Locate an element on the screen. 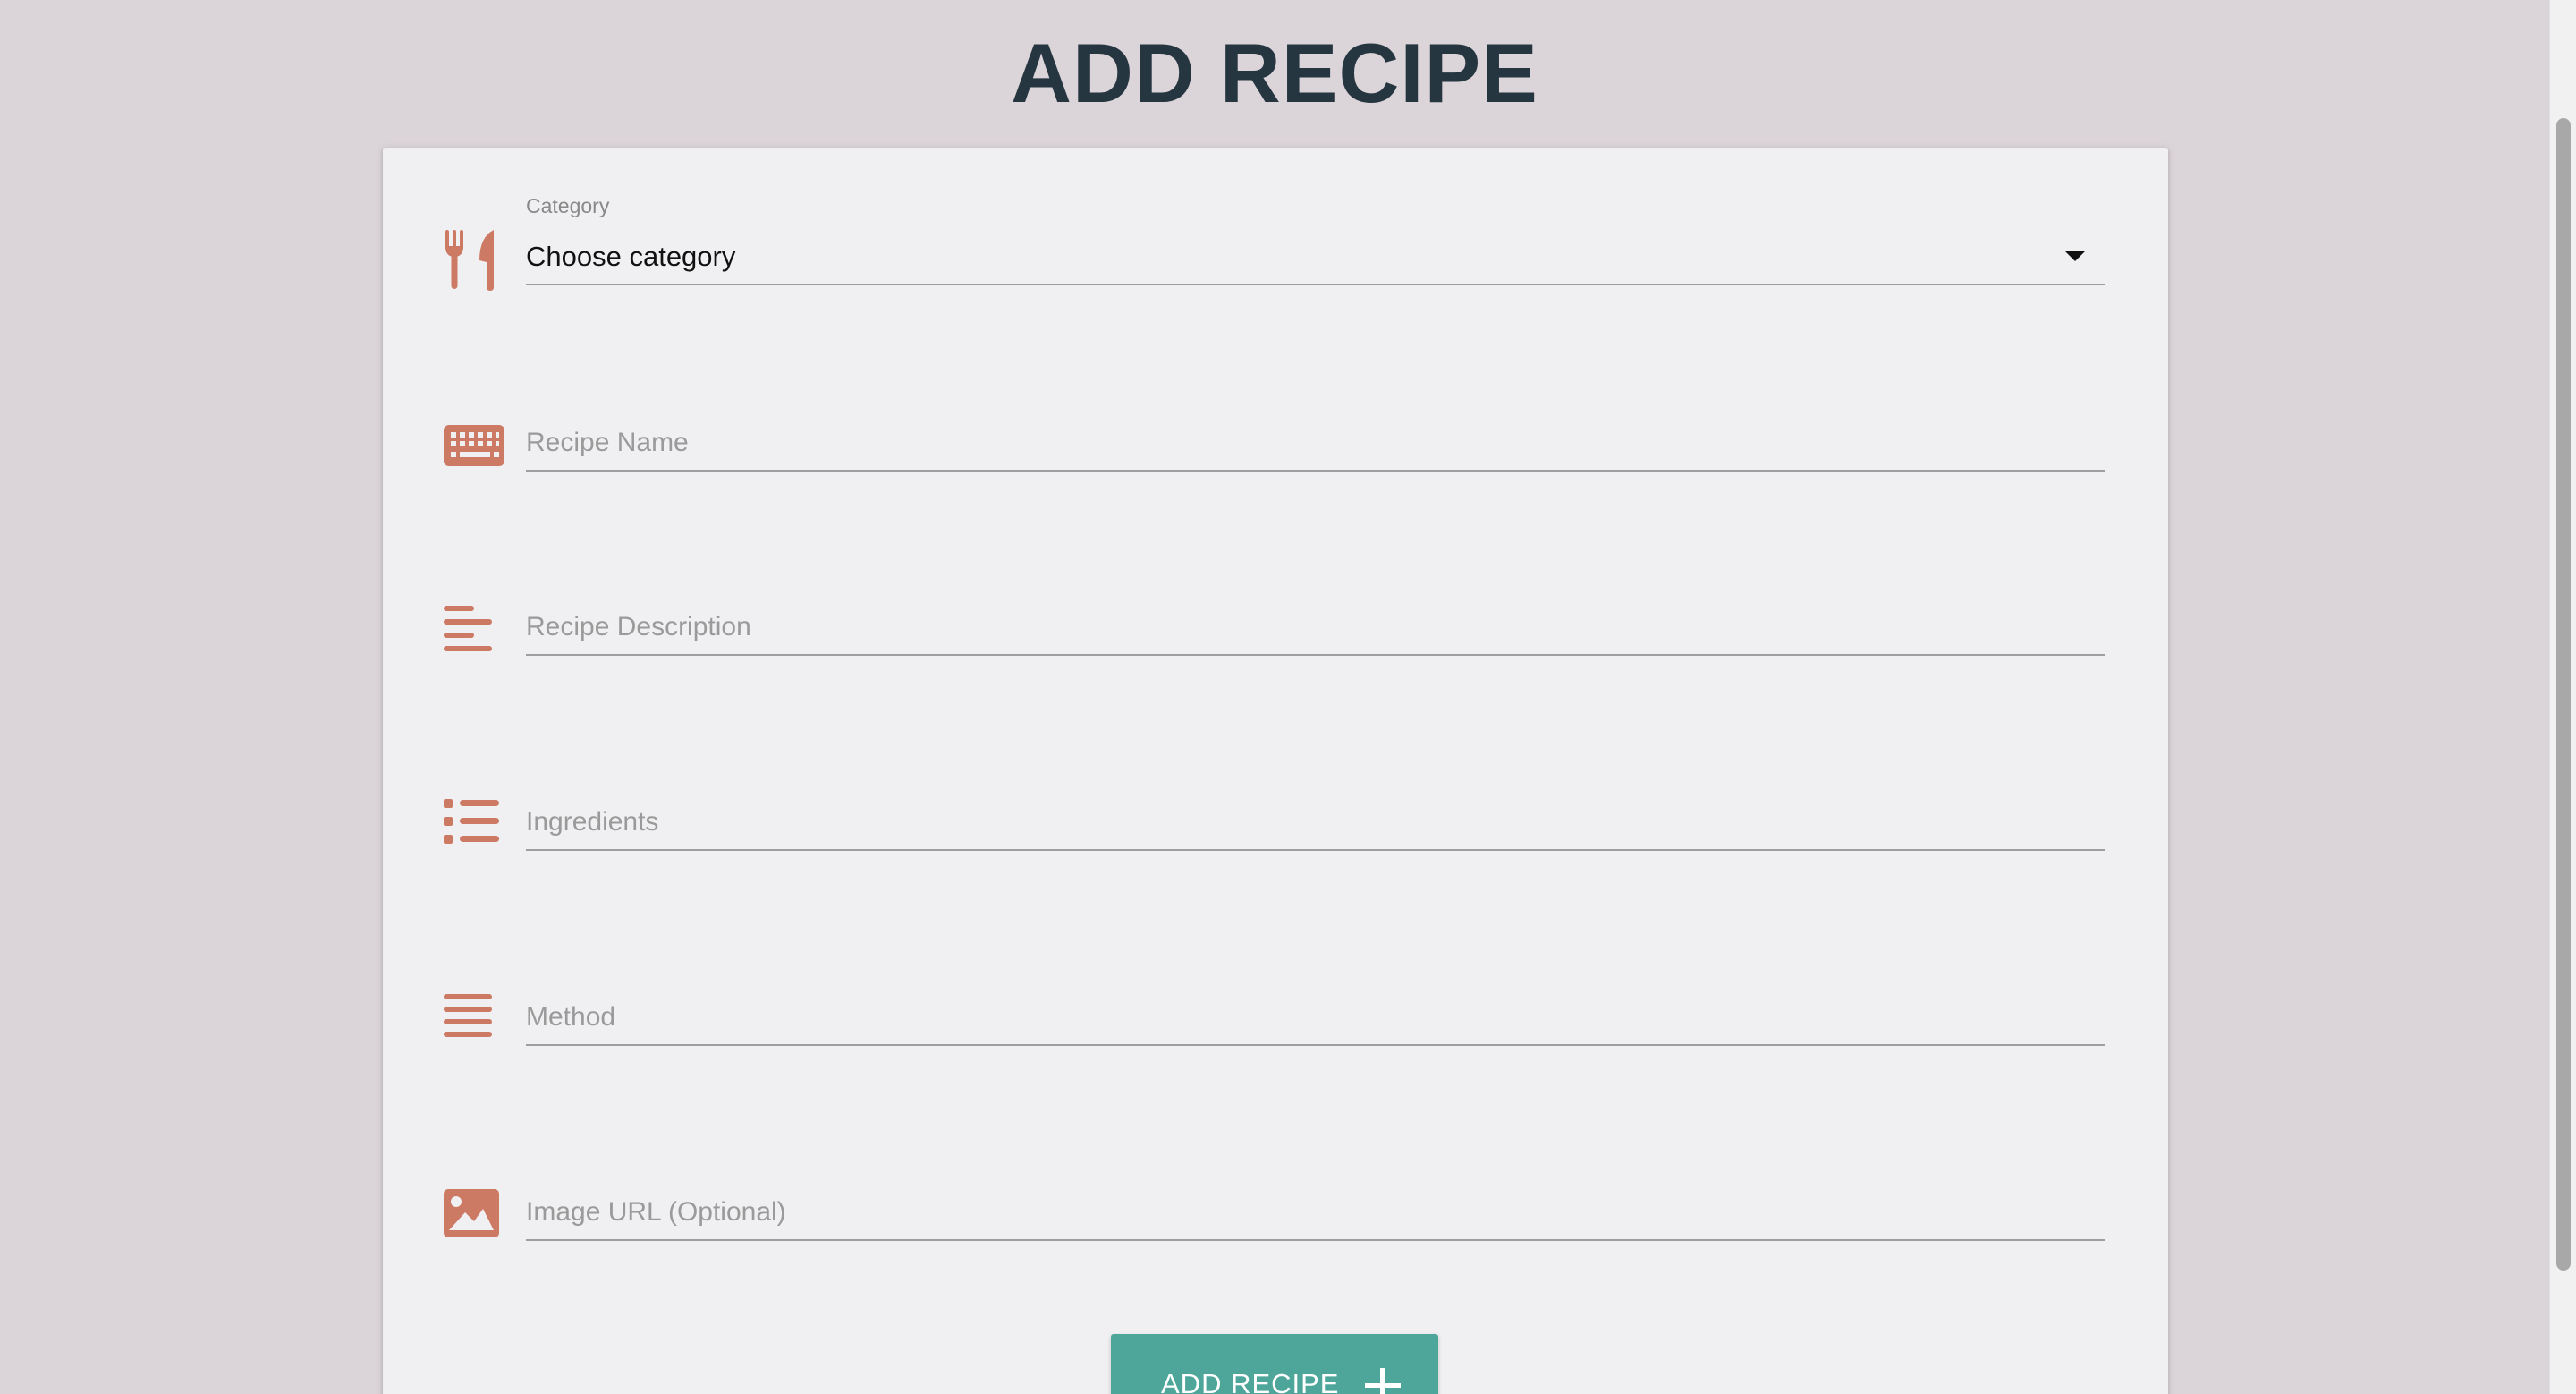  recipe-name-input is located at coordinates (1315, 443).